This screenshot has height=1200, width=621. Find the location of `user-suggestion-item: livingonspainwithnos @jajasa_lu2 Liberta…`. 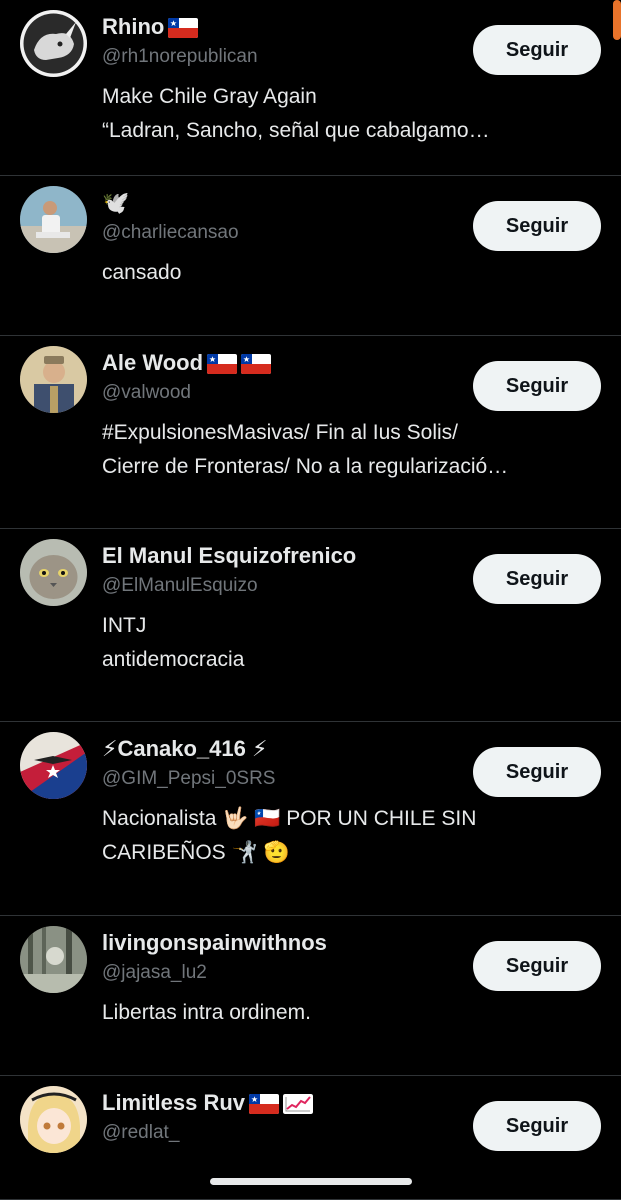

user-suggestion-item: livingonspainwithnos @jajasa_lu2 Liberta… is located at coordinates (310, 996).